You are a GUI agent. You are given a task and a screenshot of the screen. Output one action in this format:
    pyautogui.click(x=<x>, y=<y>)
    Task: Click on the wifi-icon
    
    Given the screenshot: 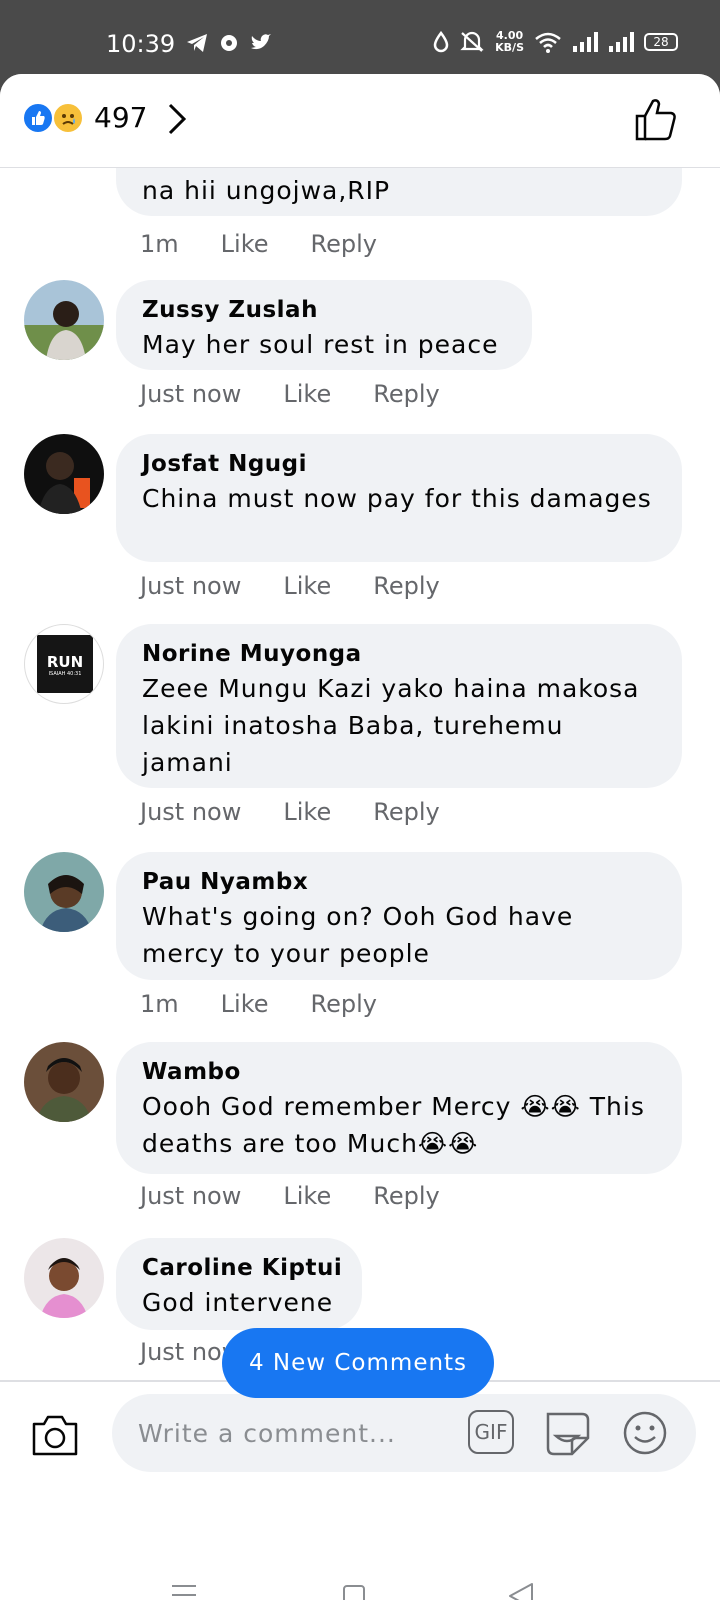 What is the action you would take?
    pyautogui.click(x=548, y=42)
    